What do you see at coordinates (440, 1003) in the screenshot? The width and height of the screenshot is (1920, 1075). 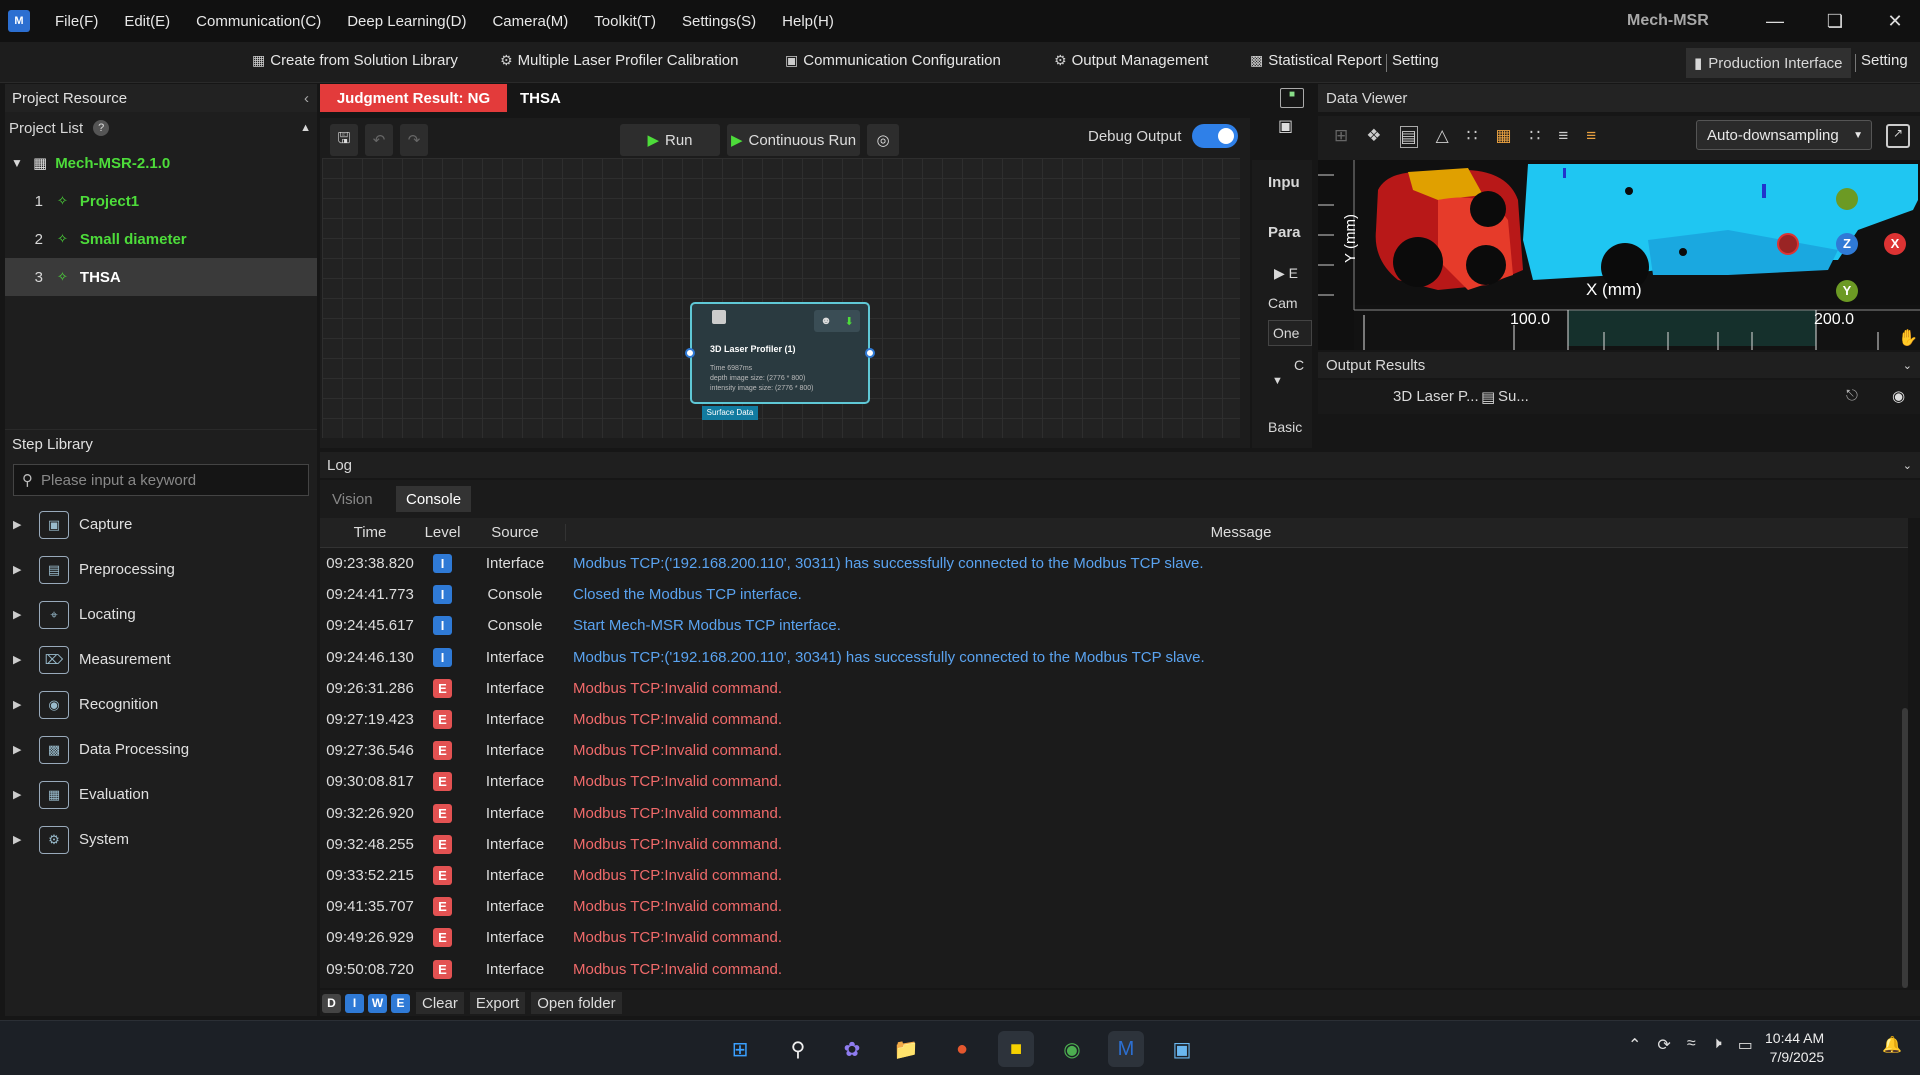 I see `clear-button: Clear` at bounding box center [440, 1003].